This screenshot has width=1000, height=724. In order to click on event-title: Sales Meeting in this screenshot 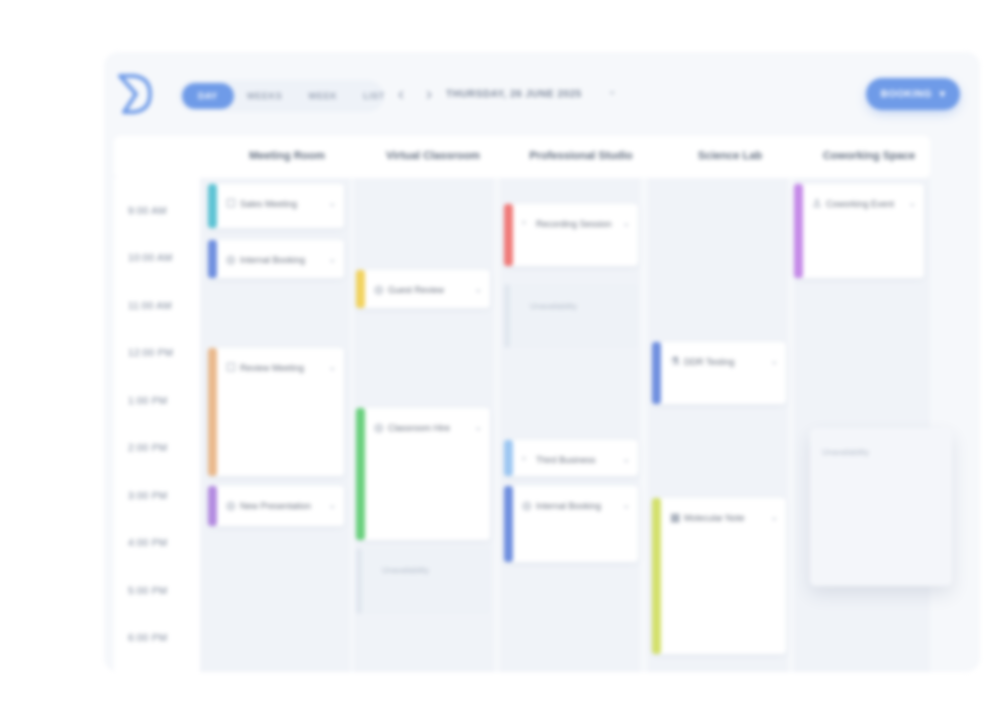, I will do `click(269, 204)`.